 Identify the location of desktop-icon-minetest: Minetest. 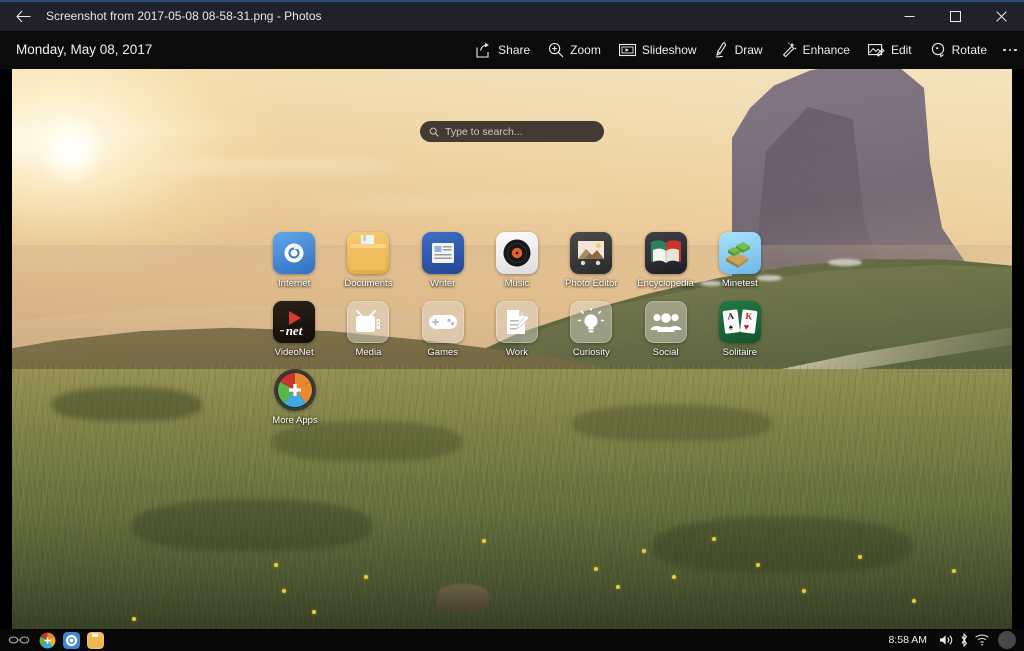
(740, 260).